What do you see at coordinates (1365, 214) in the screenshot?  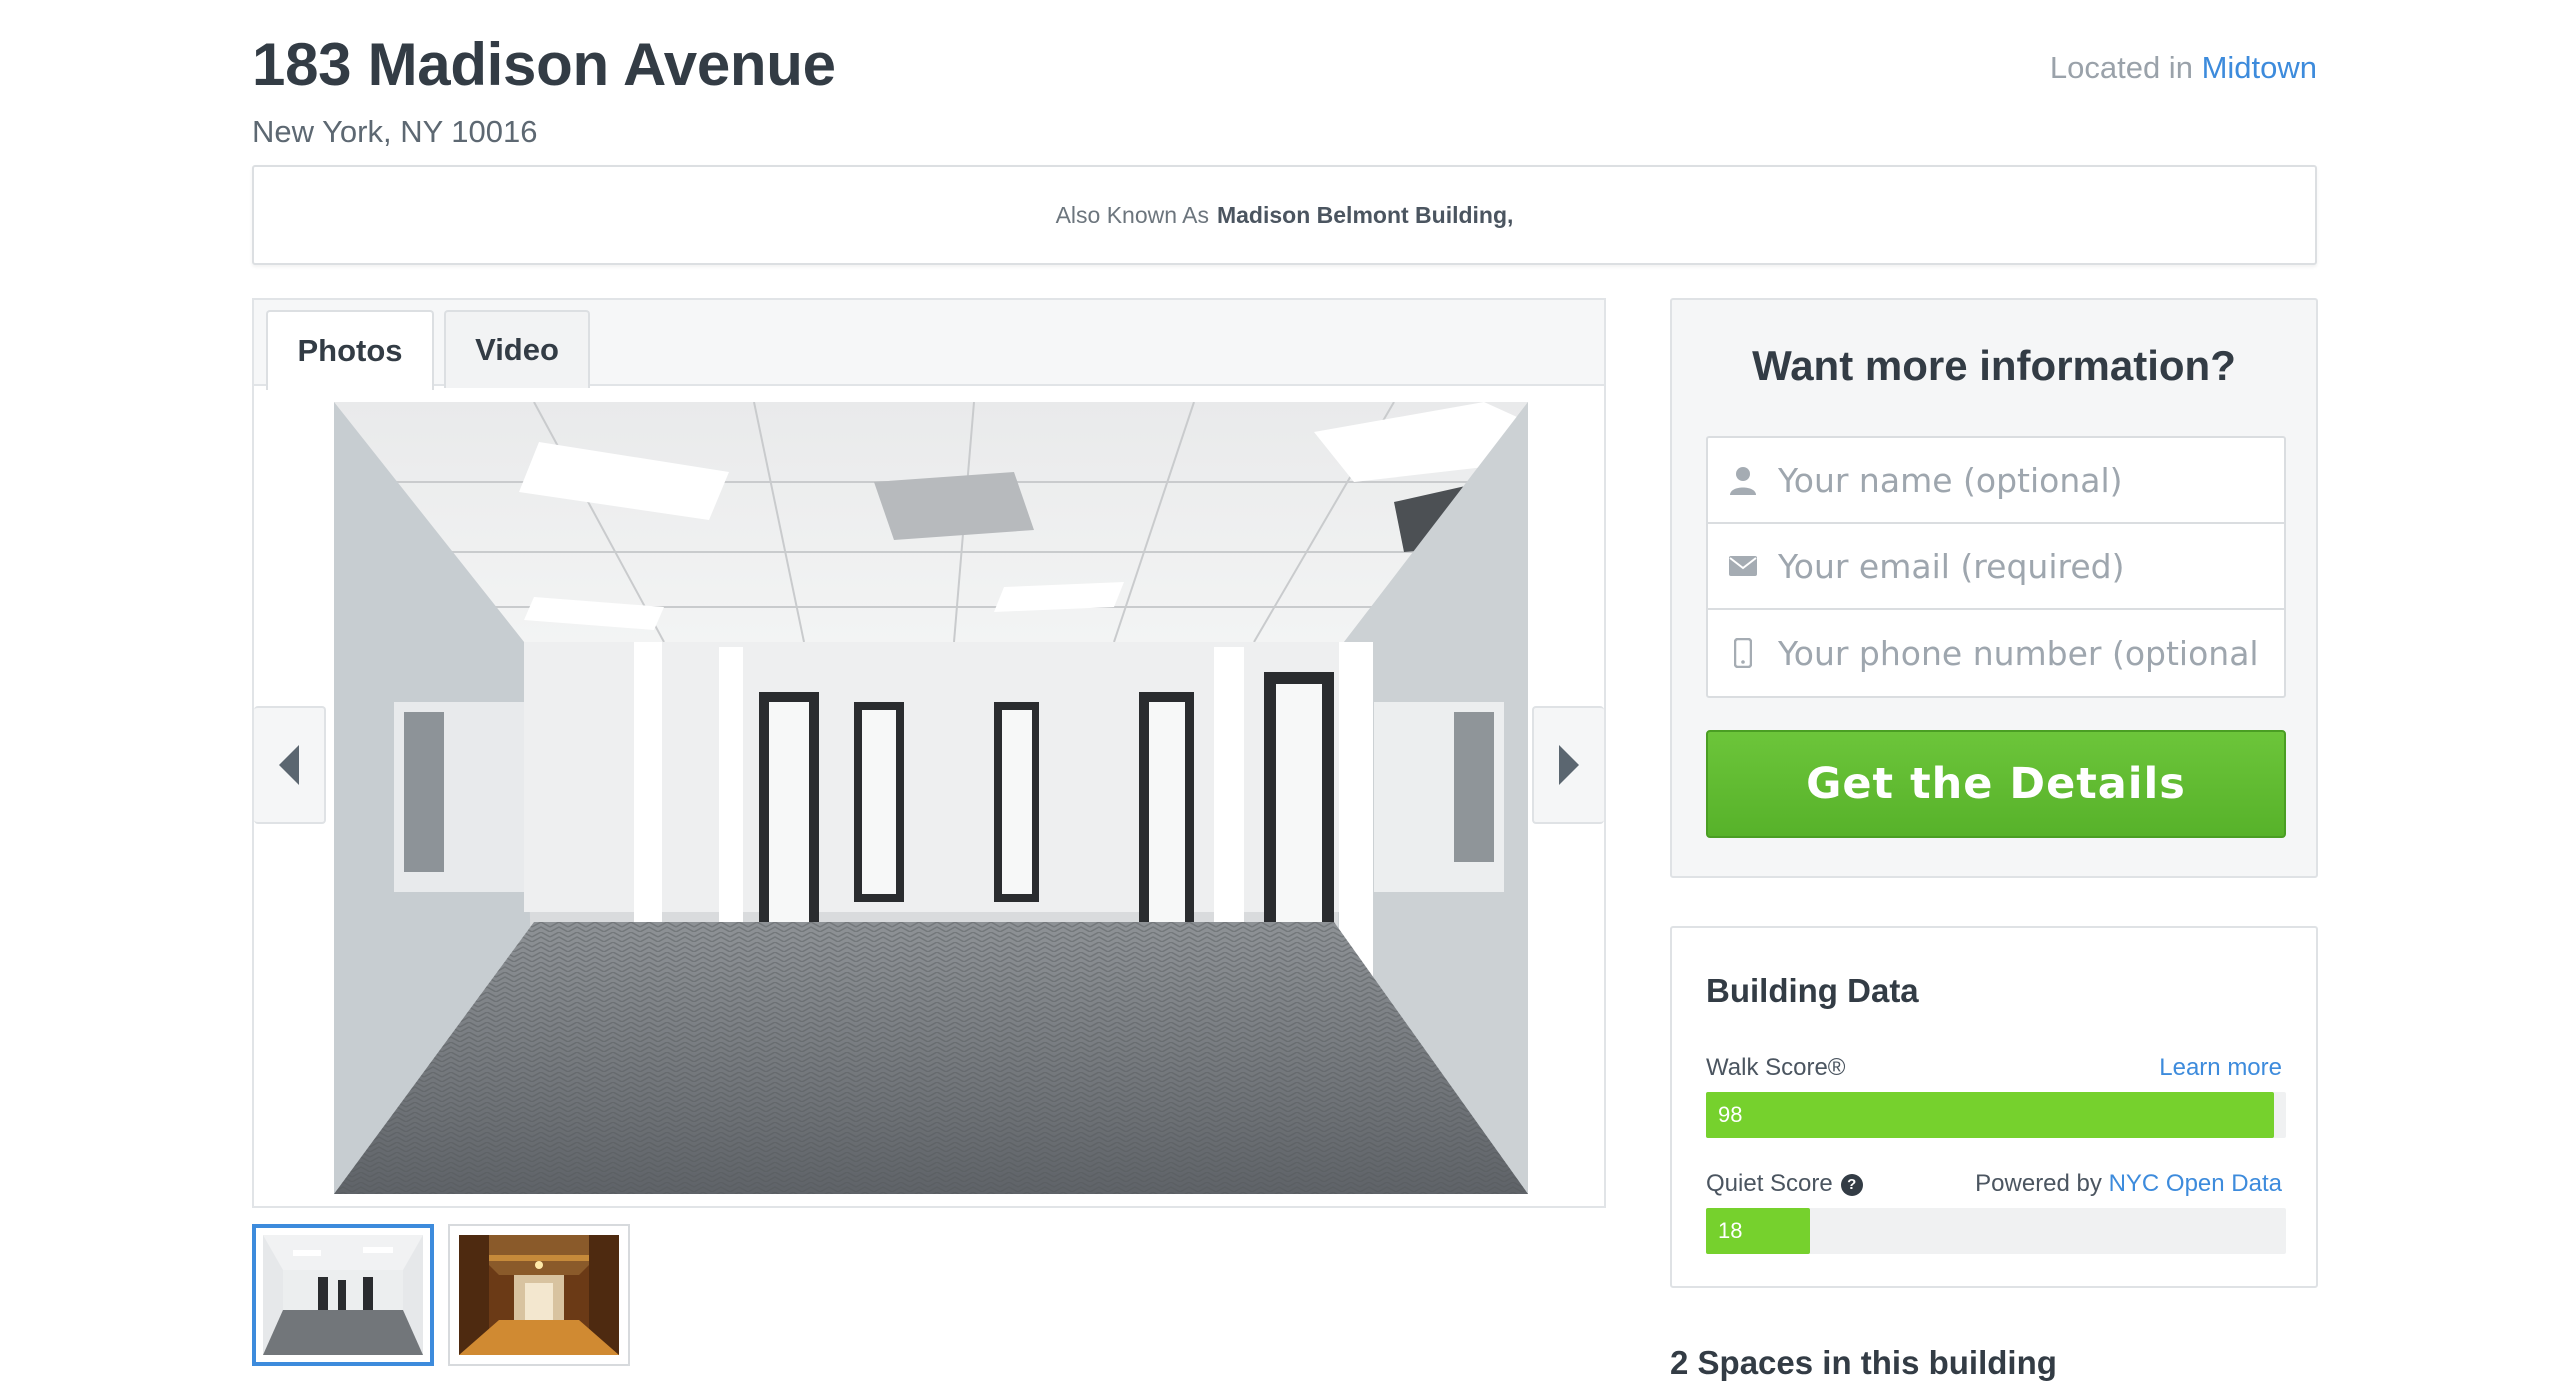 I see `aka-name: Madison Belmont Building,` at bounding box center [1365, 214].